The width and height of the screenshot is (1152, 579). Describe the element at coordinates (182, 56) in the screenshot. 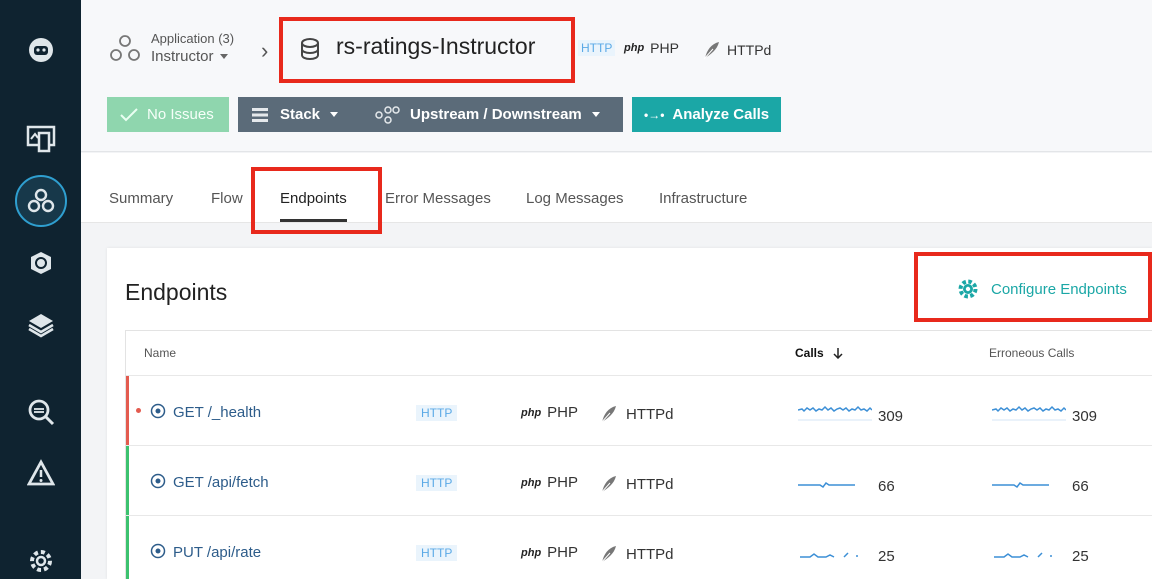

I see `application-name: Instructor` at that location.